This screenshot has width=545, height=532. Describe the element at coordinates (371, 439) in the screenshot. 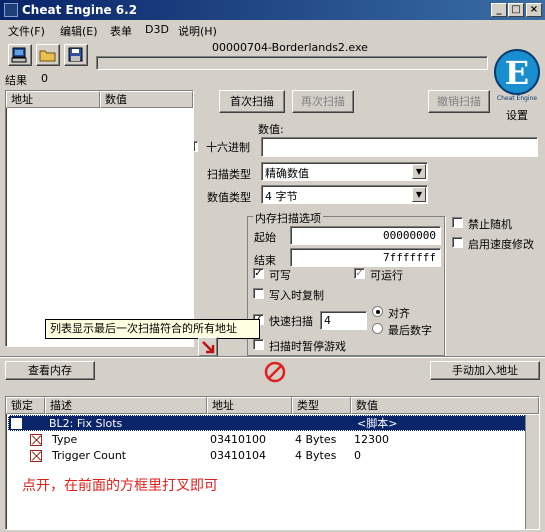

I see `row-value: 12300` at that location.